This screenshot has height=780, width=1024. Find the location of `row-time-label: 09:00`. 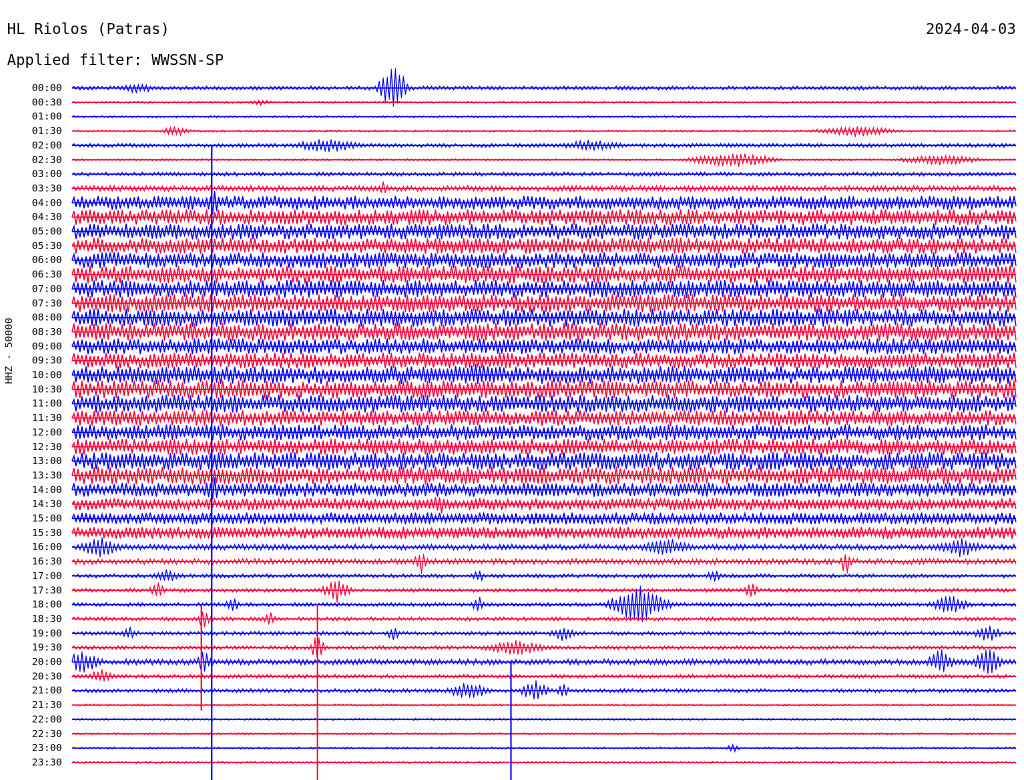

row-time-label: 09:00 is located at coordinates (47, 346).